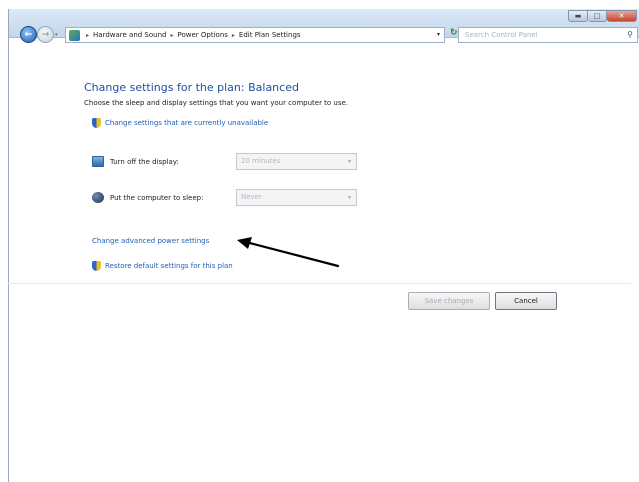 This screenshot has width=639, height=482. I want to click on cancel-button: Cancel, so click(526, 301).